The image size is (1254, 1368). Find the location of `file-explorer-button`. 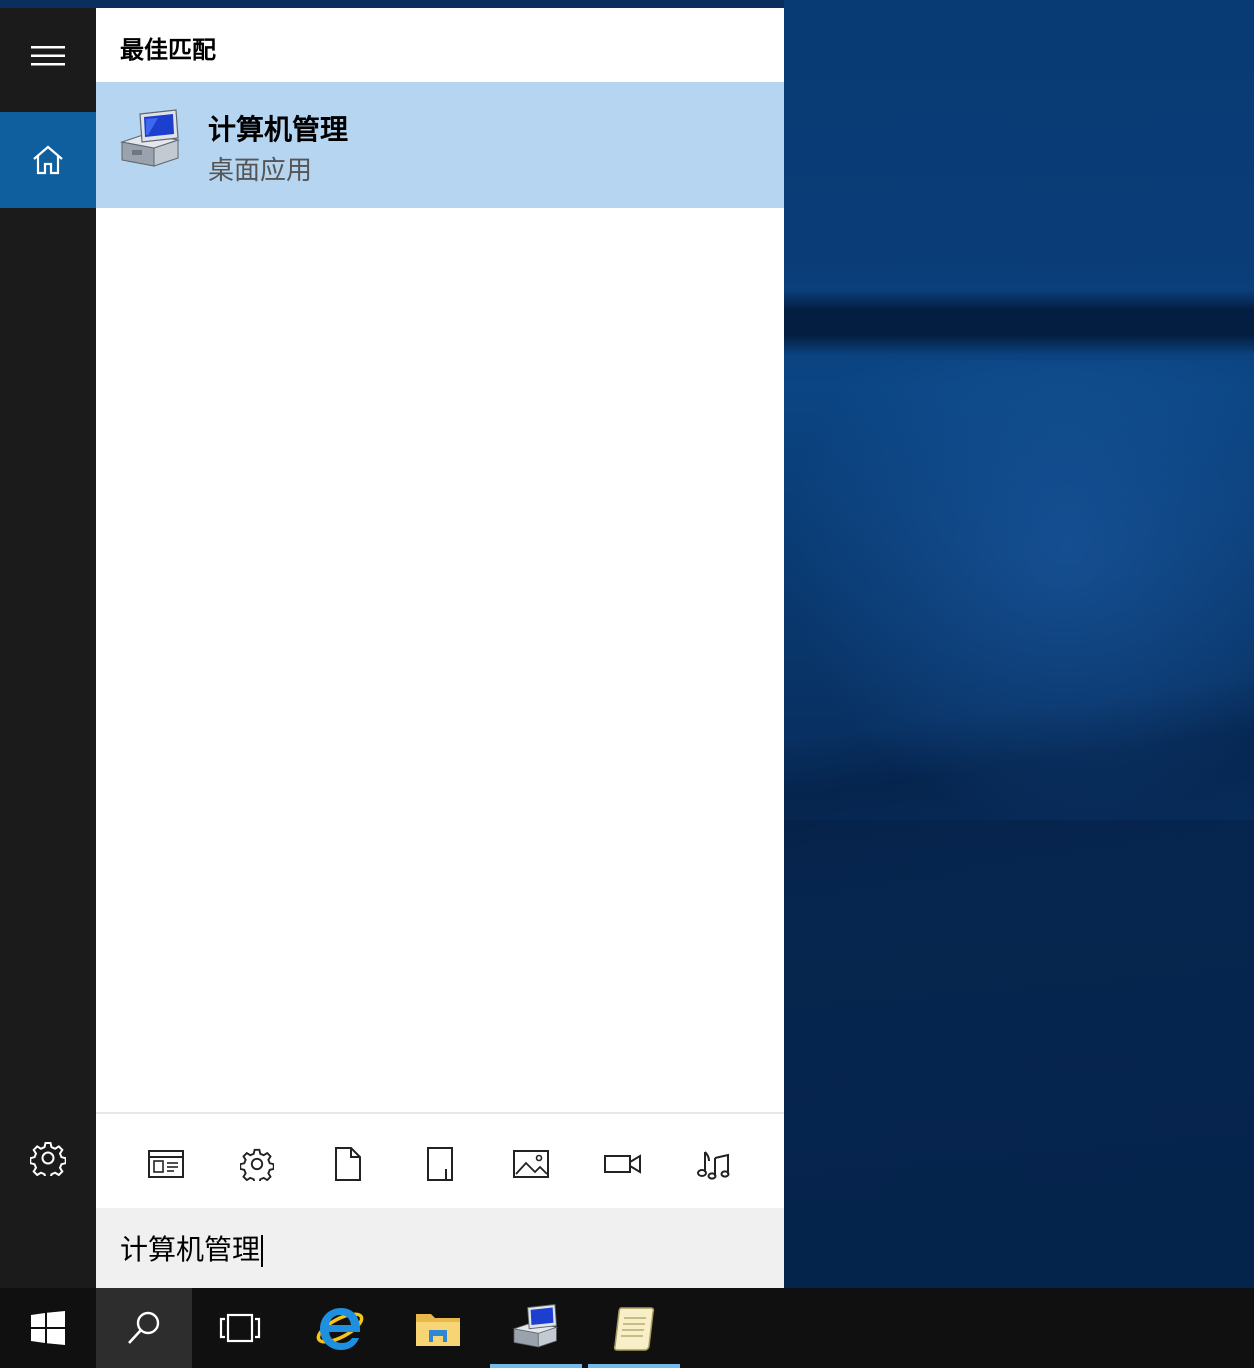

file-explorer-button is located at coordinates (438, 1328).